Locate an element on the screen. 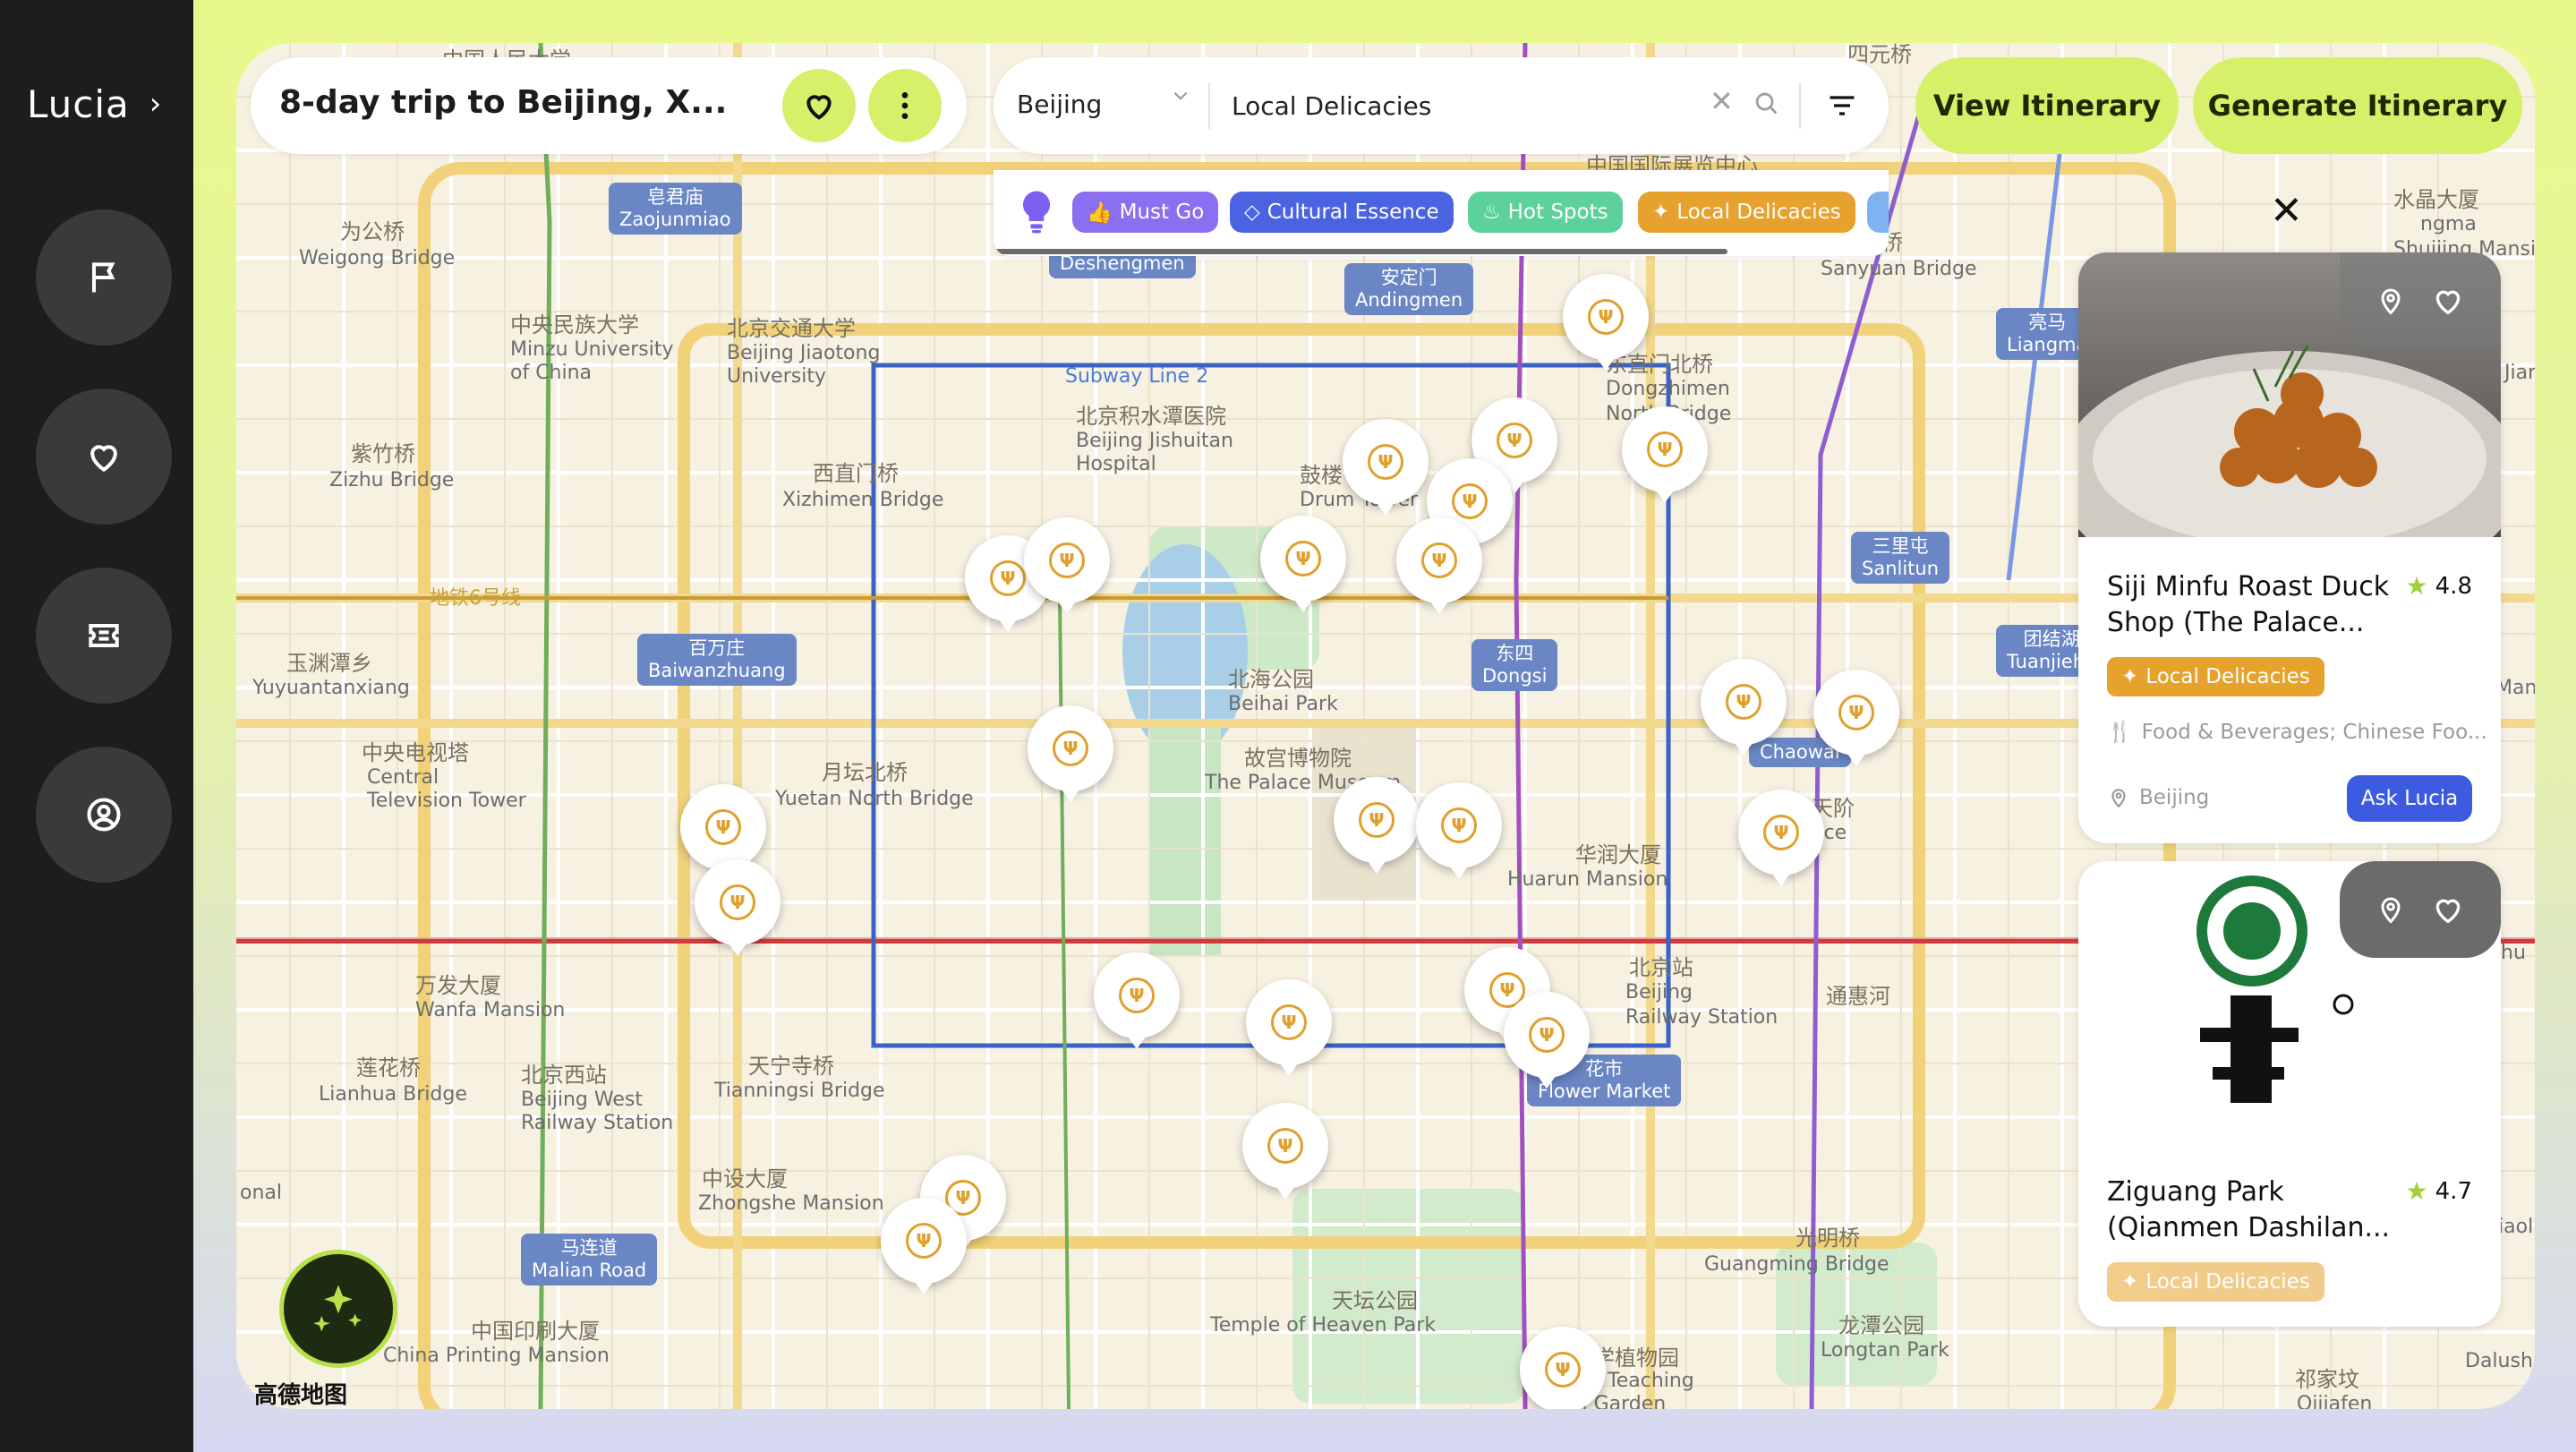  rail-itinerary-button is located at coordinates (104, 277).